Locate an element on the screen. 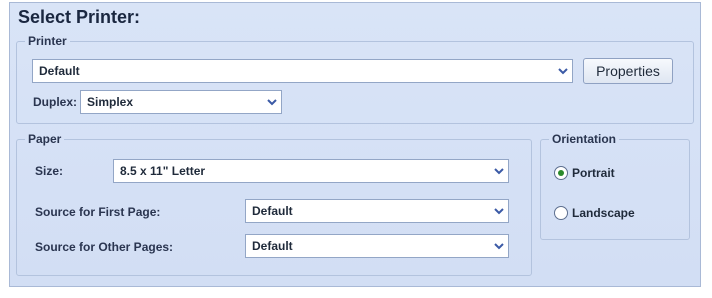 Image resolution: width=712 pixels, height=298 pixels. panel-title: Select Printer: is located at coordinates (79, 17).